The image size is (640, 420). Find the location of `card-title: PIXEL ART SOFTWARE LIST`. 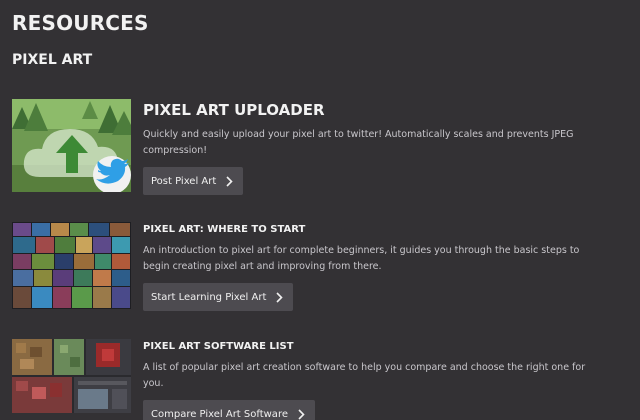

card-title: PIXEL ART SOFTWARE LIST is located at coordinates (218, 346).